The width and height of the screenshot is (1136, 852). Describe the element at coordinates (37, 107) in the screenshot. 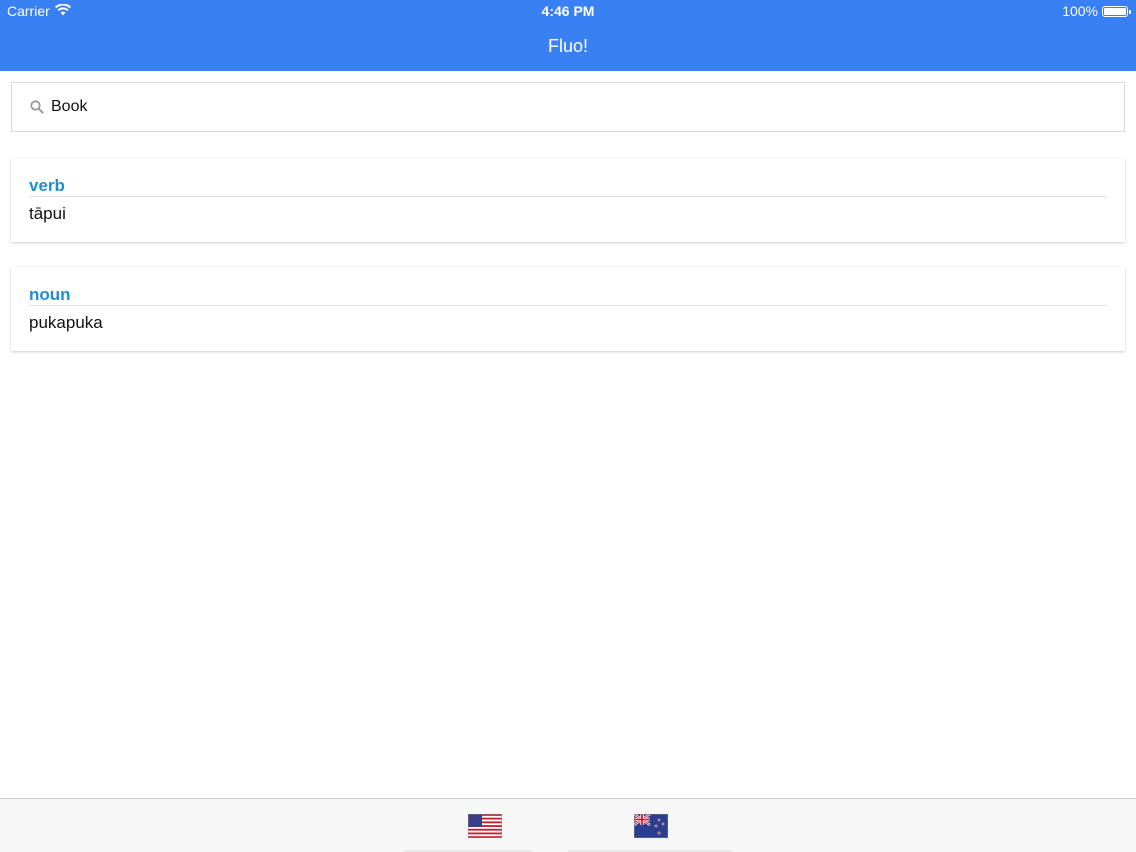

I see `search-icon` at that location.